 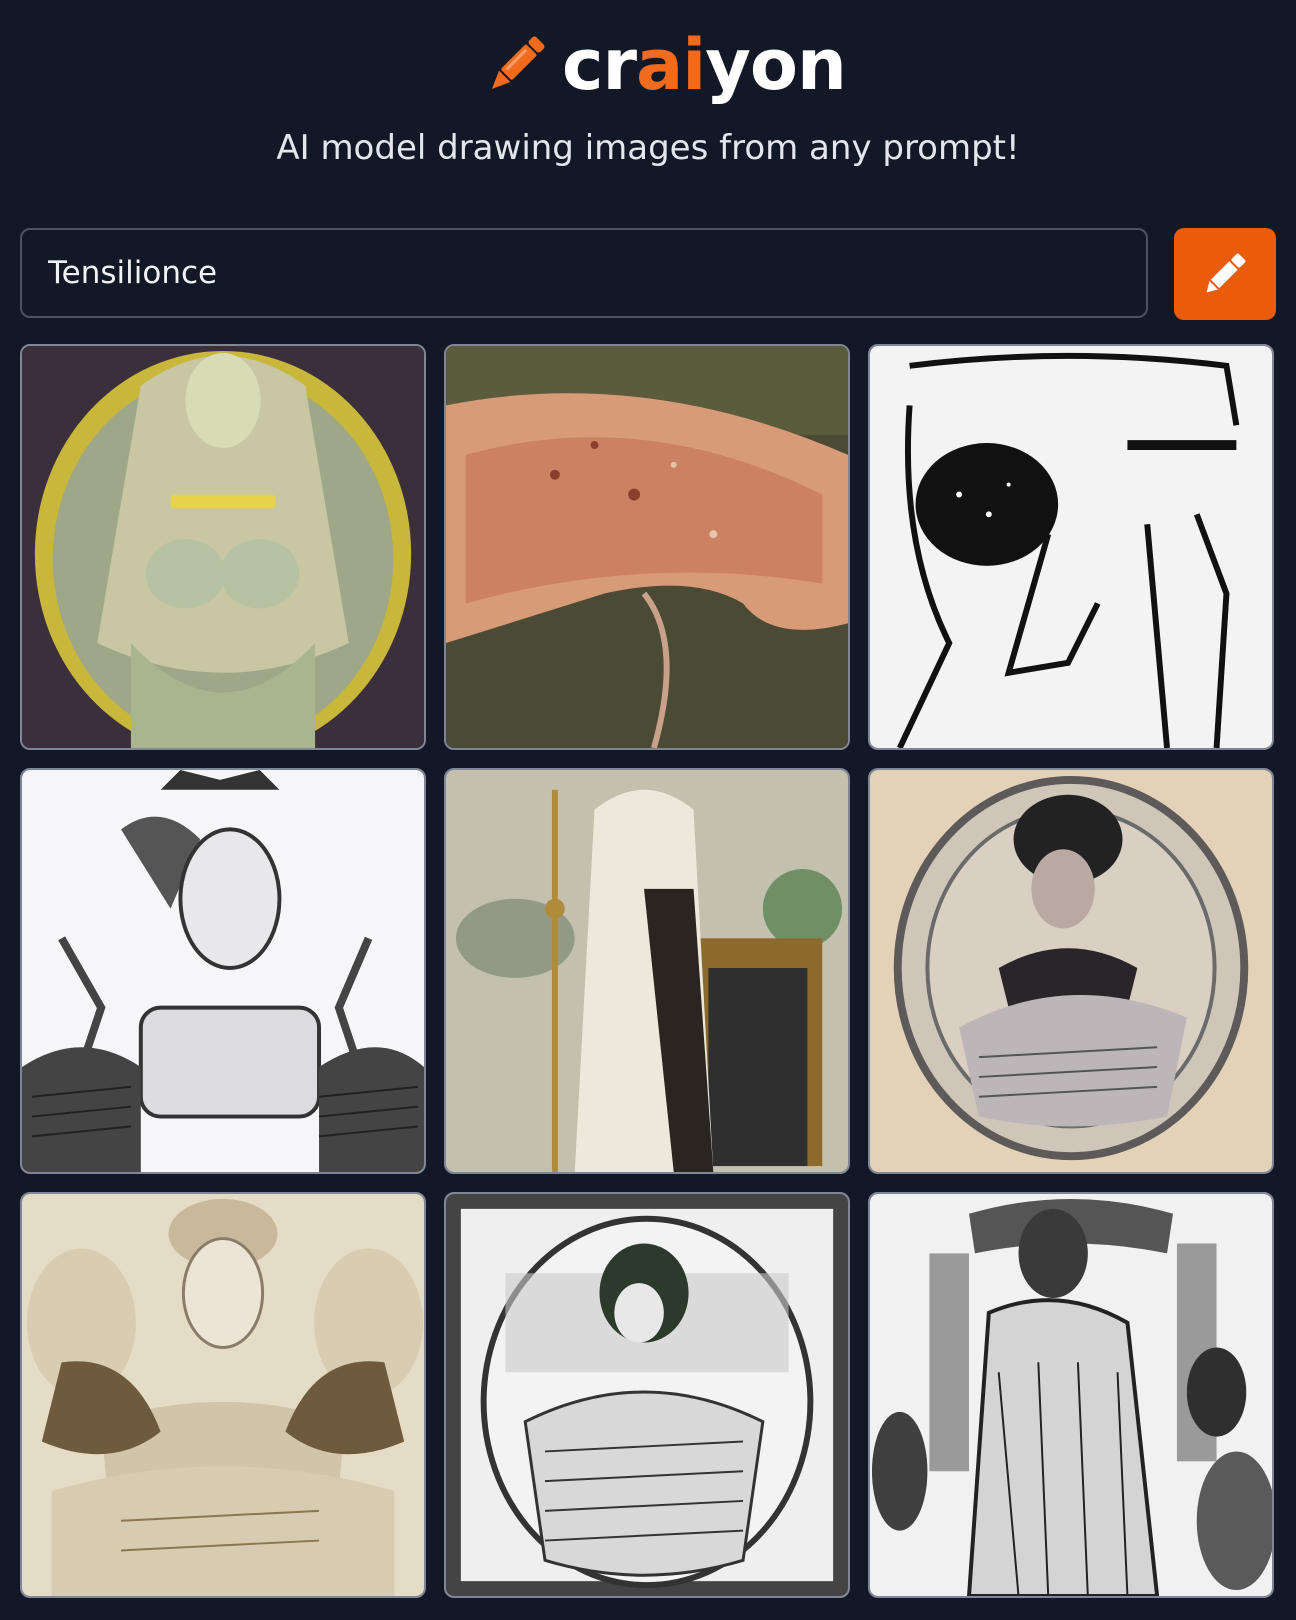 I want to click on logo: craiyon, so click(x=663, y=65).